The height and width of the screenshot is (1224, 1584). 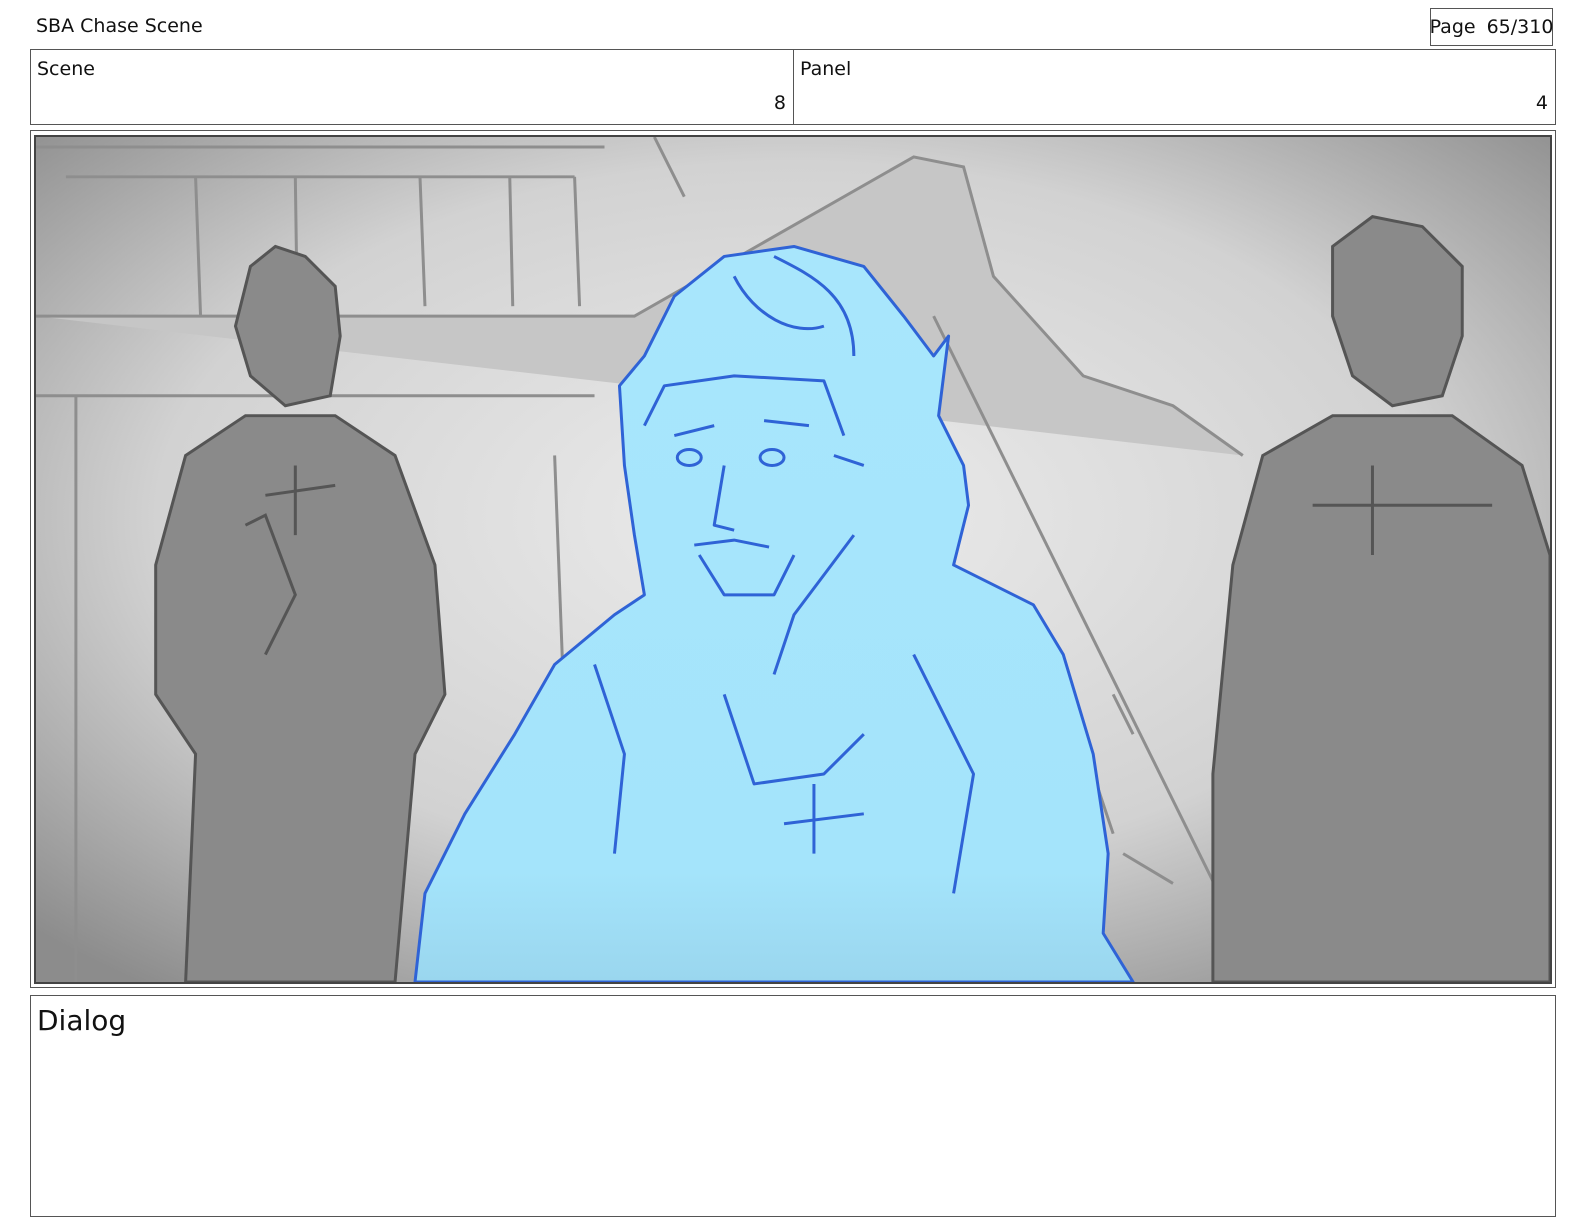 I want to click on scene-cell: Scene 8, so click(x=412, y=87).